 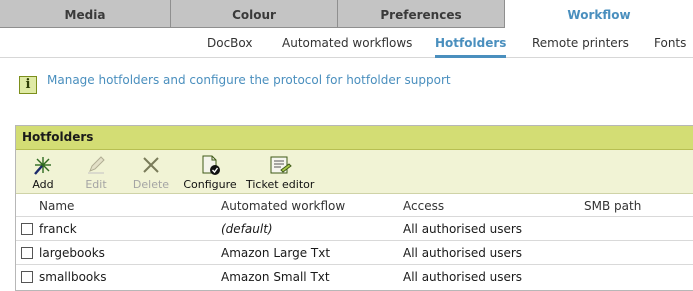 I want to click on add-button: Add, so click(x=43, y=172).